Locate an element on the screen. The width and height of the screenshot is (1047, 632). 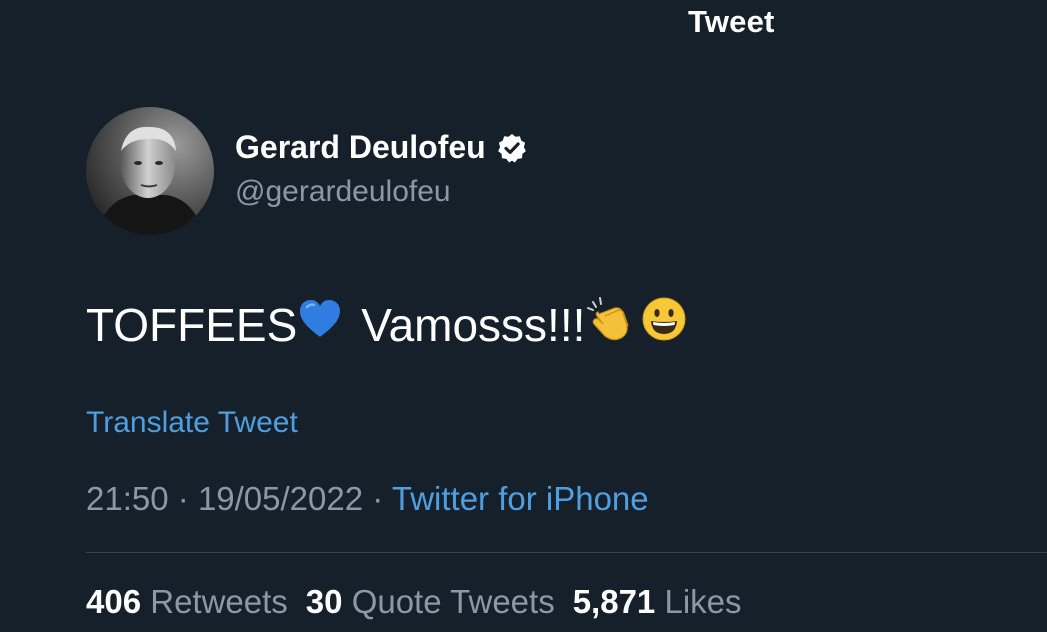
tweet-source-link: Twitter for iPhone is located at coordinates (520, 498).